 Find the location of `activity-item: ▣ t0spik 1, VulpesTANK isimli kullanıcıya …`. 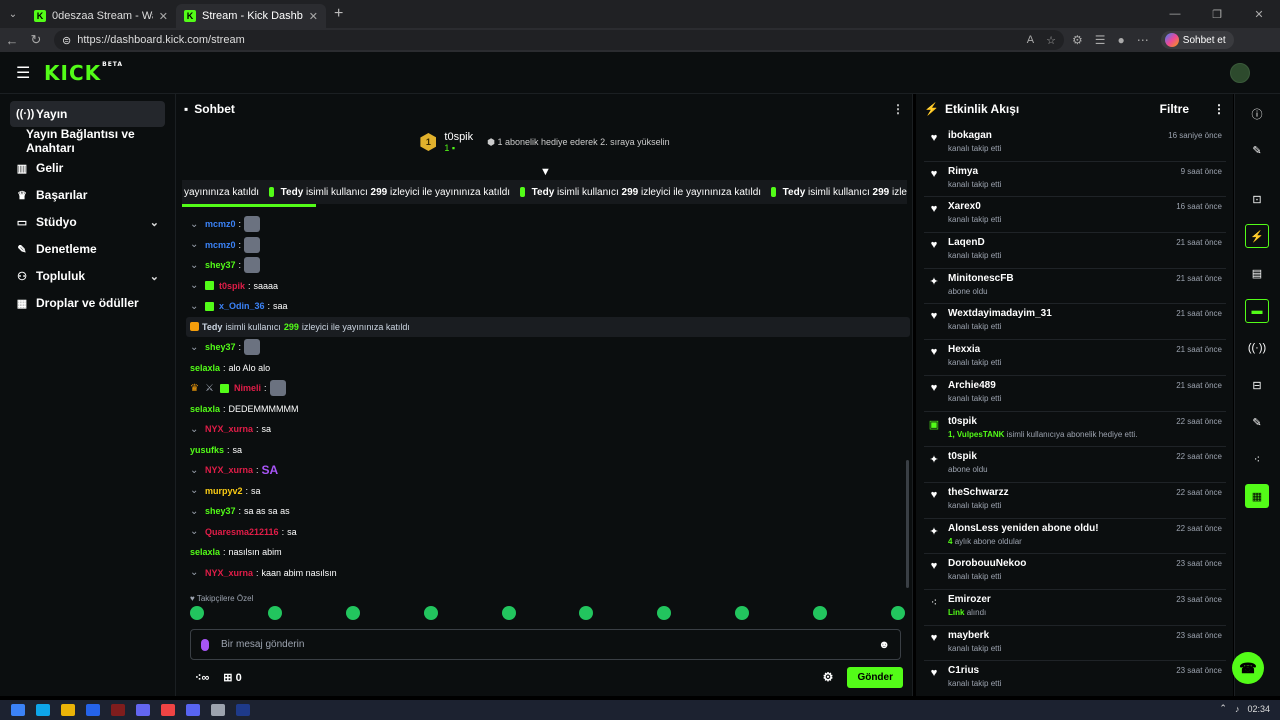

activity-item: ▣ t0spik 1, VulpesTANK isimli kullanıcıya … is located at coordinates (1075, 430).